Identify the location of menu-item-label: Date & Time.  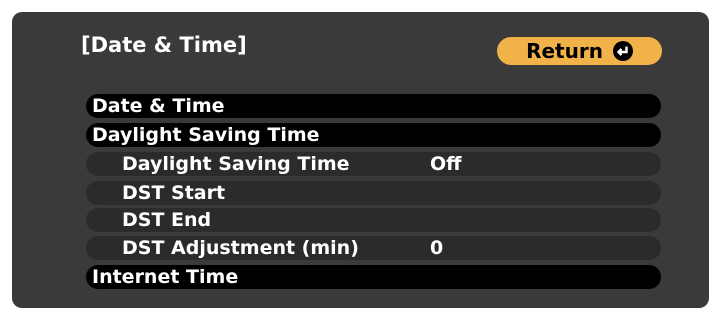
(158, 106).